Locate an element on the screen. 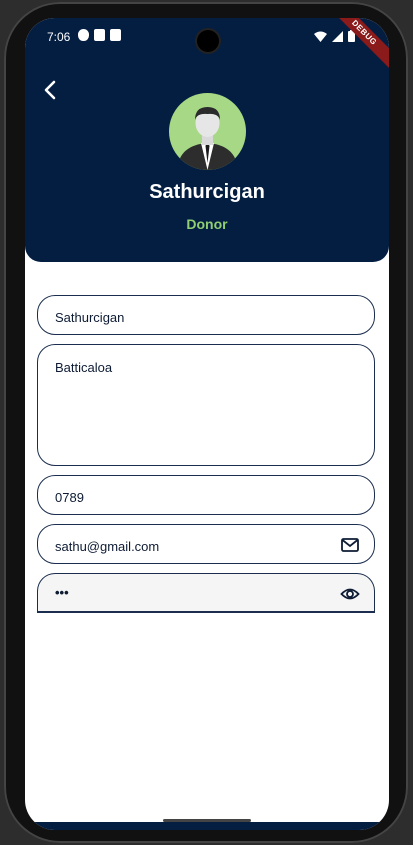  person-avatar-icon is located at coordinates (207, 138).